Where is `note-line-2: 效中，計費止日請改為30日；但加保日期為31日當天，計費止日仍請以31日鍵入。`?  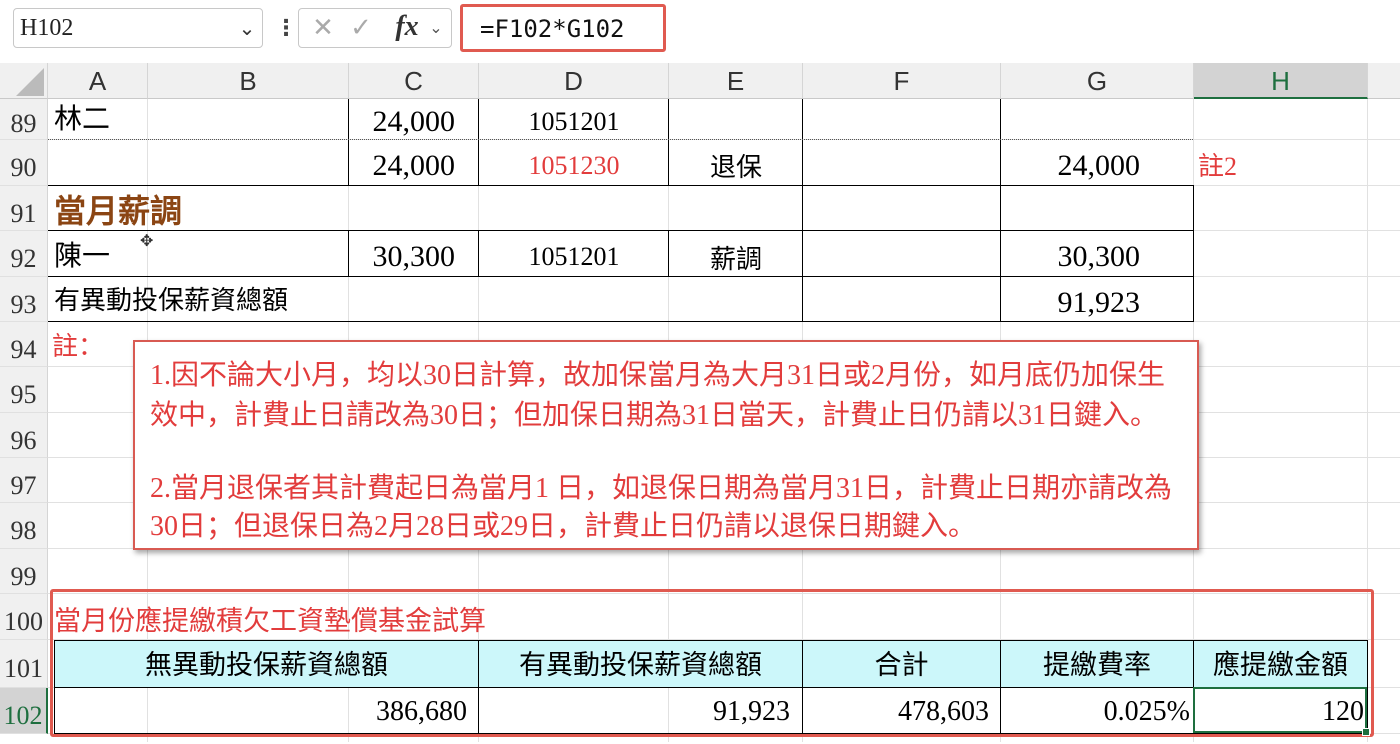 note-line-2: 效中，計費止日請改為30日；但加保日期為31日當天，計費止日仍請以31日鍵入。 is located at coordinates (654, 415).